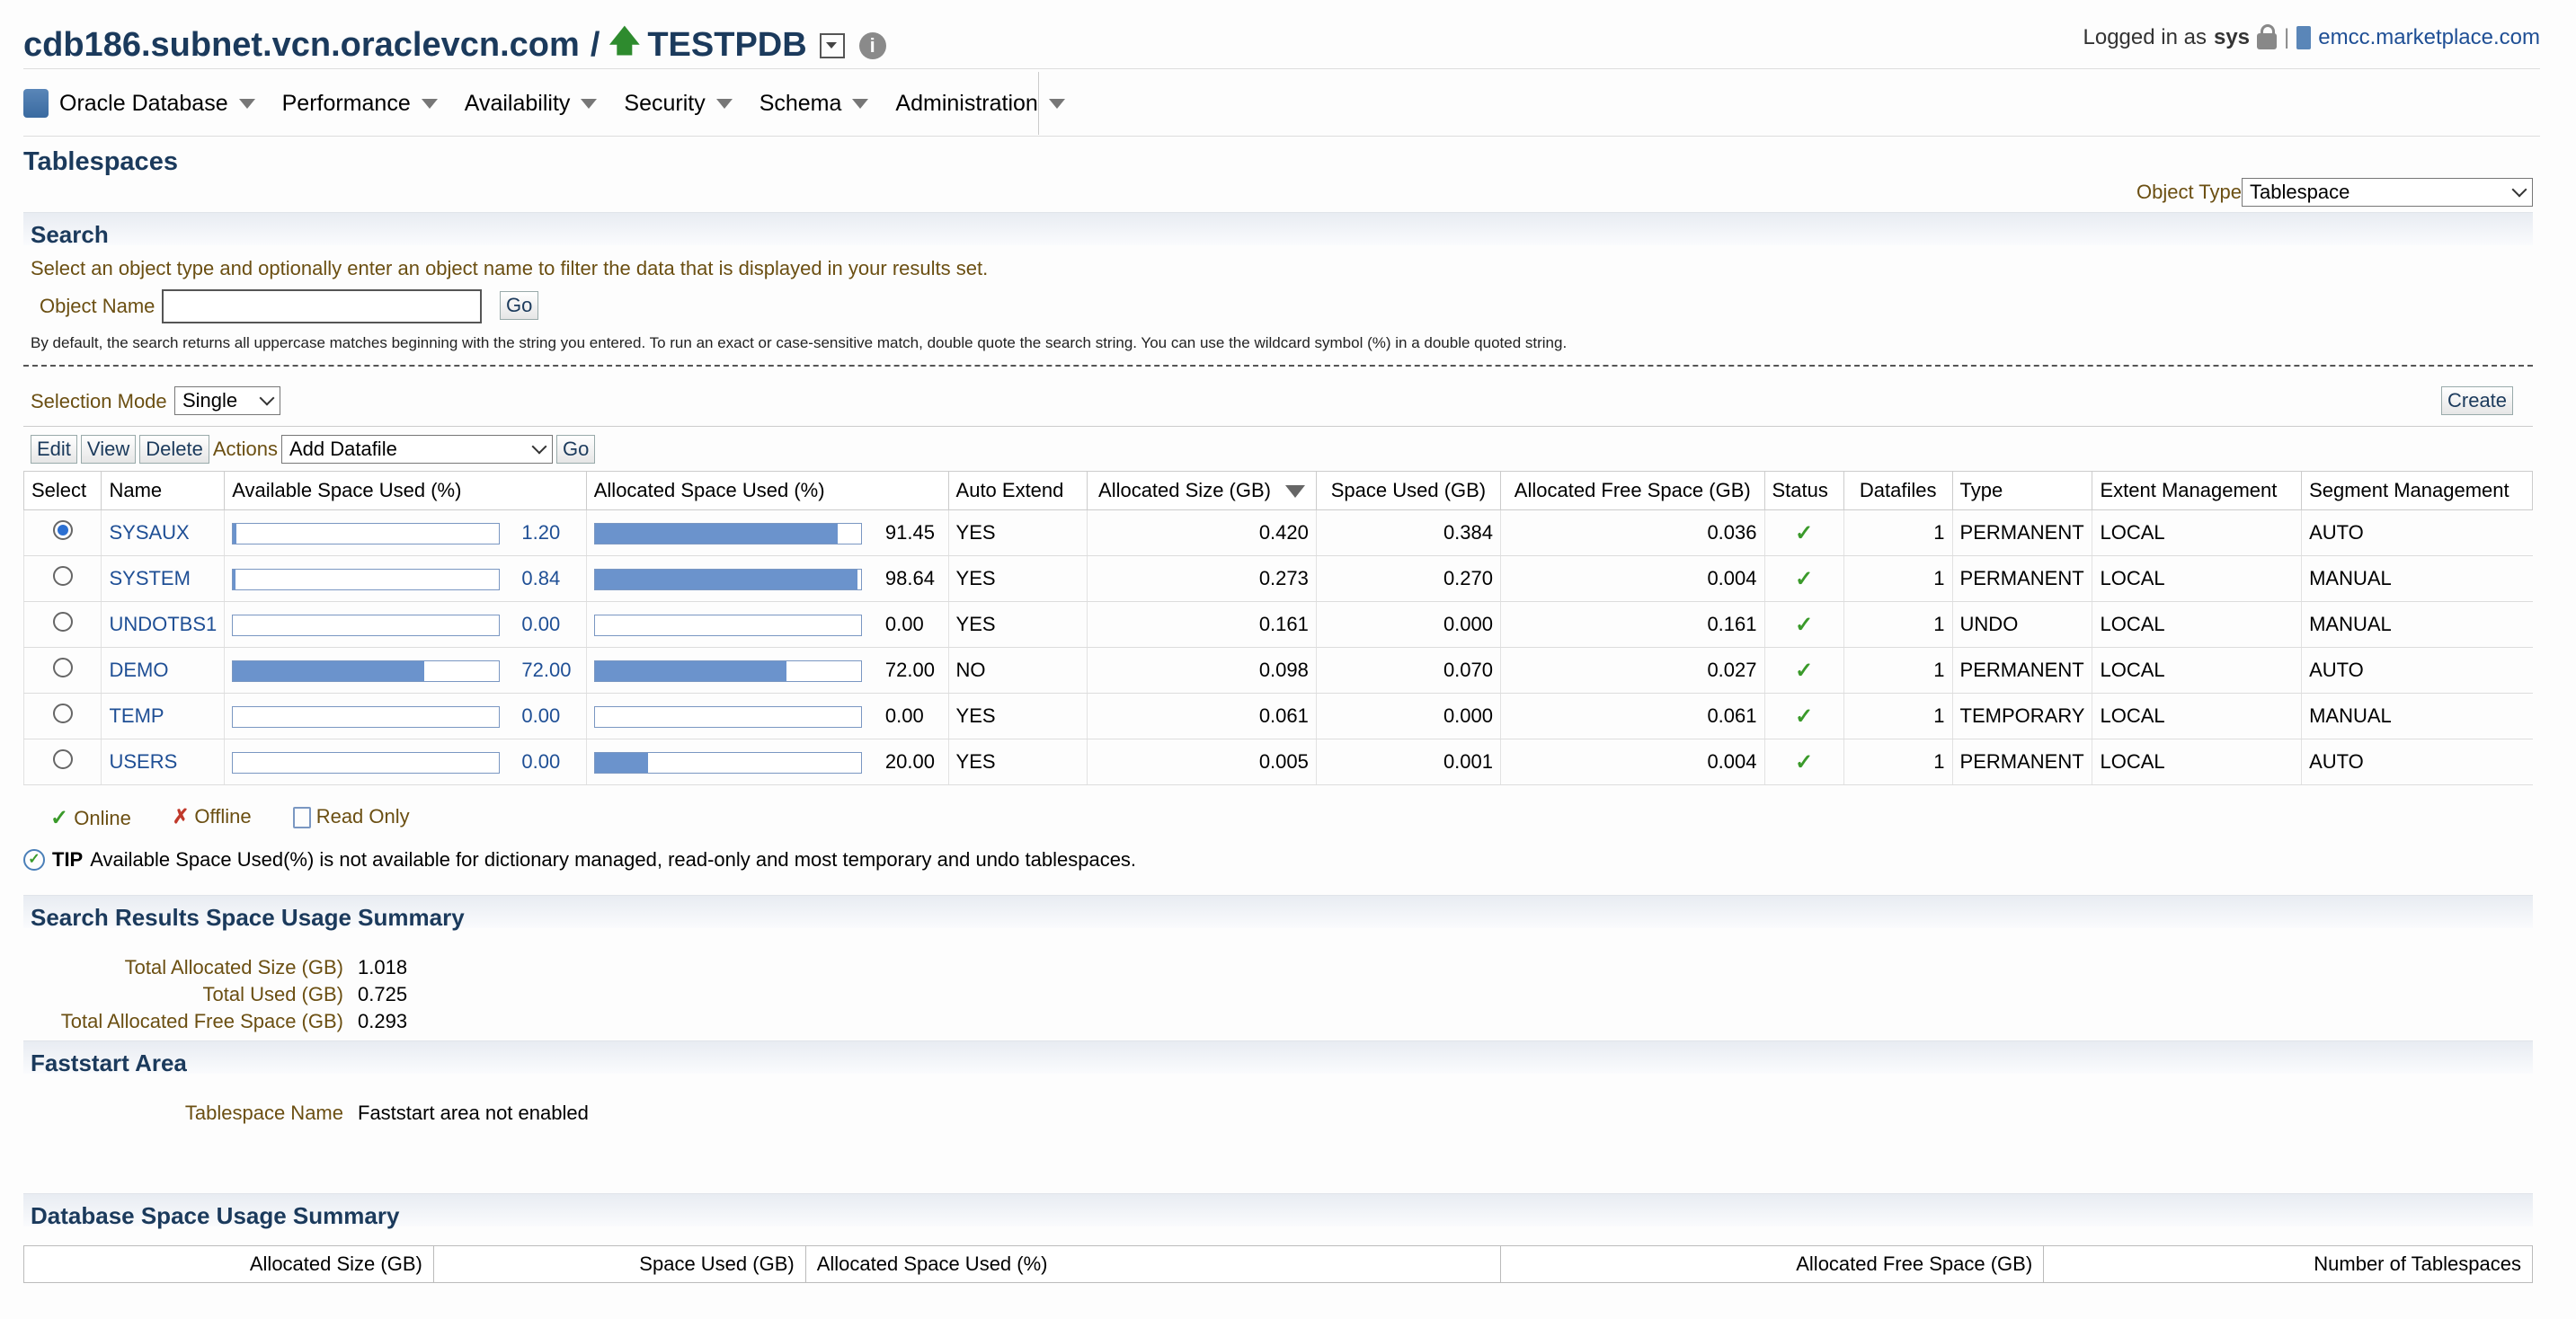 The image size is (2576, 1319). Describe the element at coordinates (227, 400) in the screenshot. I see `selection-mode-select: Single` at that location.